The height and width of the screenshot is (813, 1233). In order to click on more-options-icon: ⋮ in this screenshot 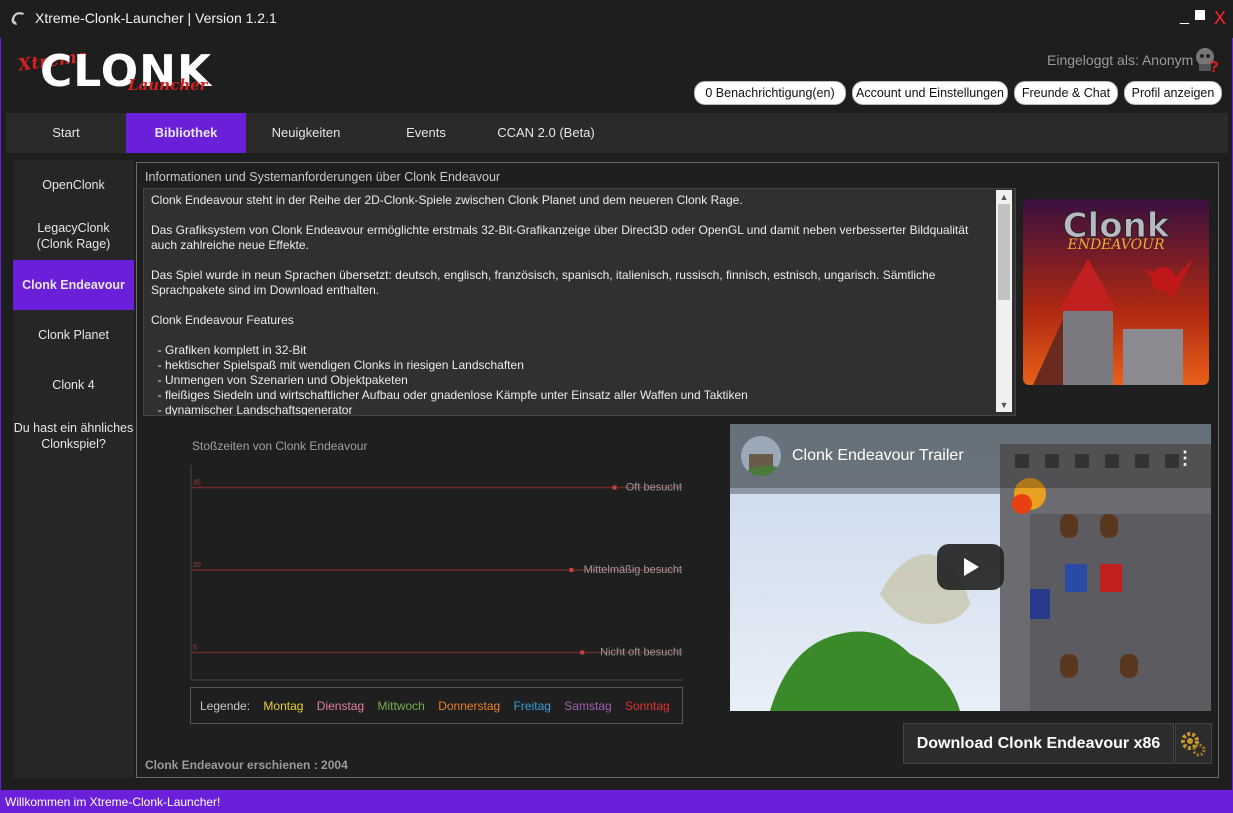, I will do `click(1185, 458)`.